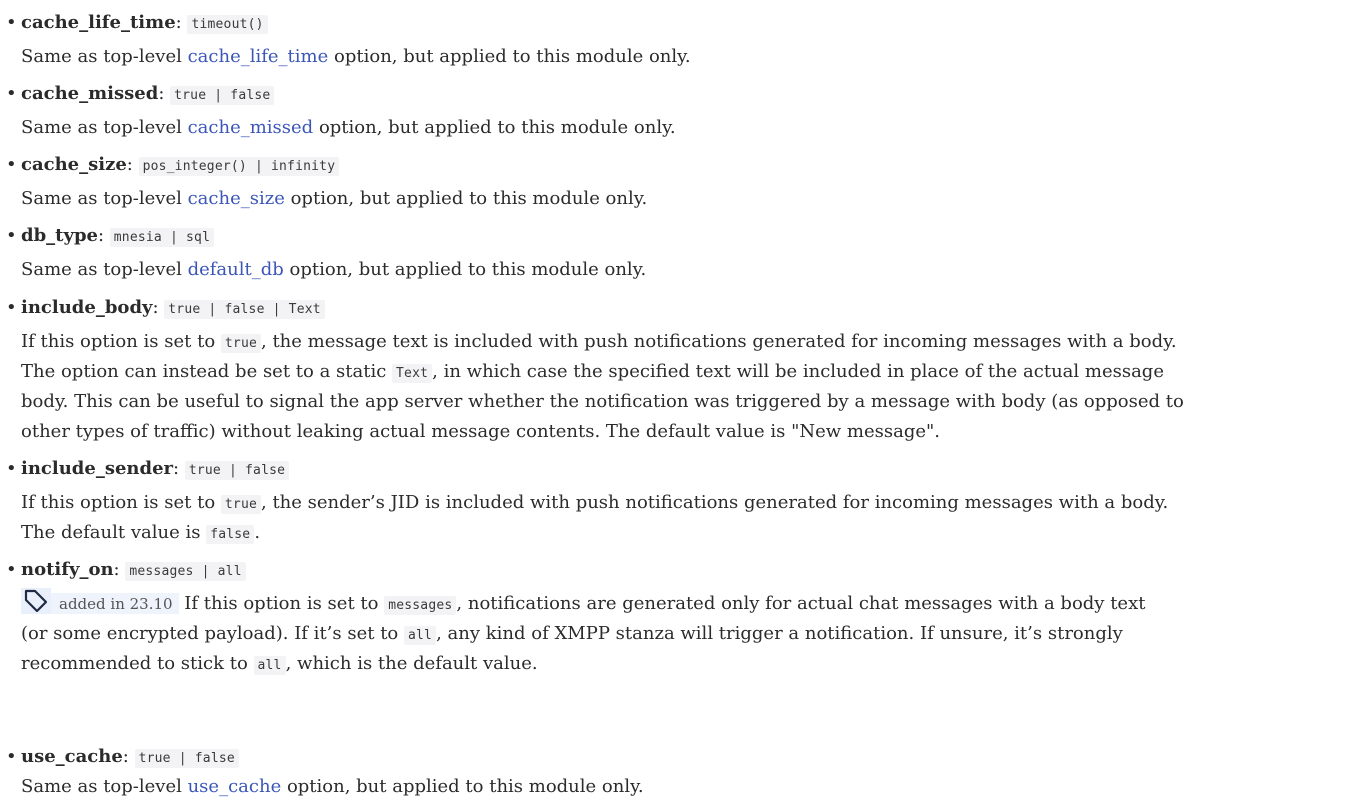 The width and height of the screenshot is (1365, 803). I want to click on option-name: include_body, so click(87, 307).